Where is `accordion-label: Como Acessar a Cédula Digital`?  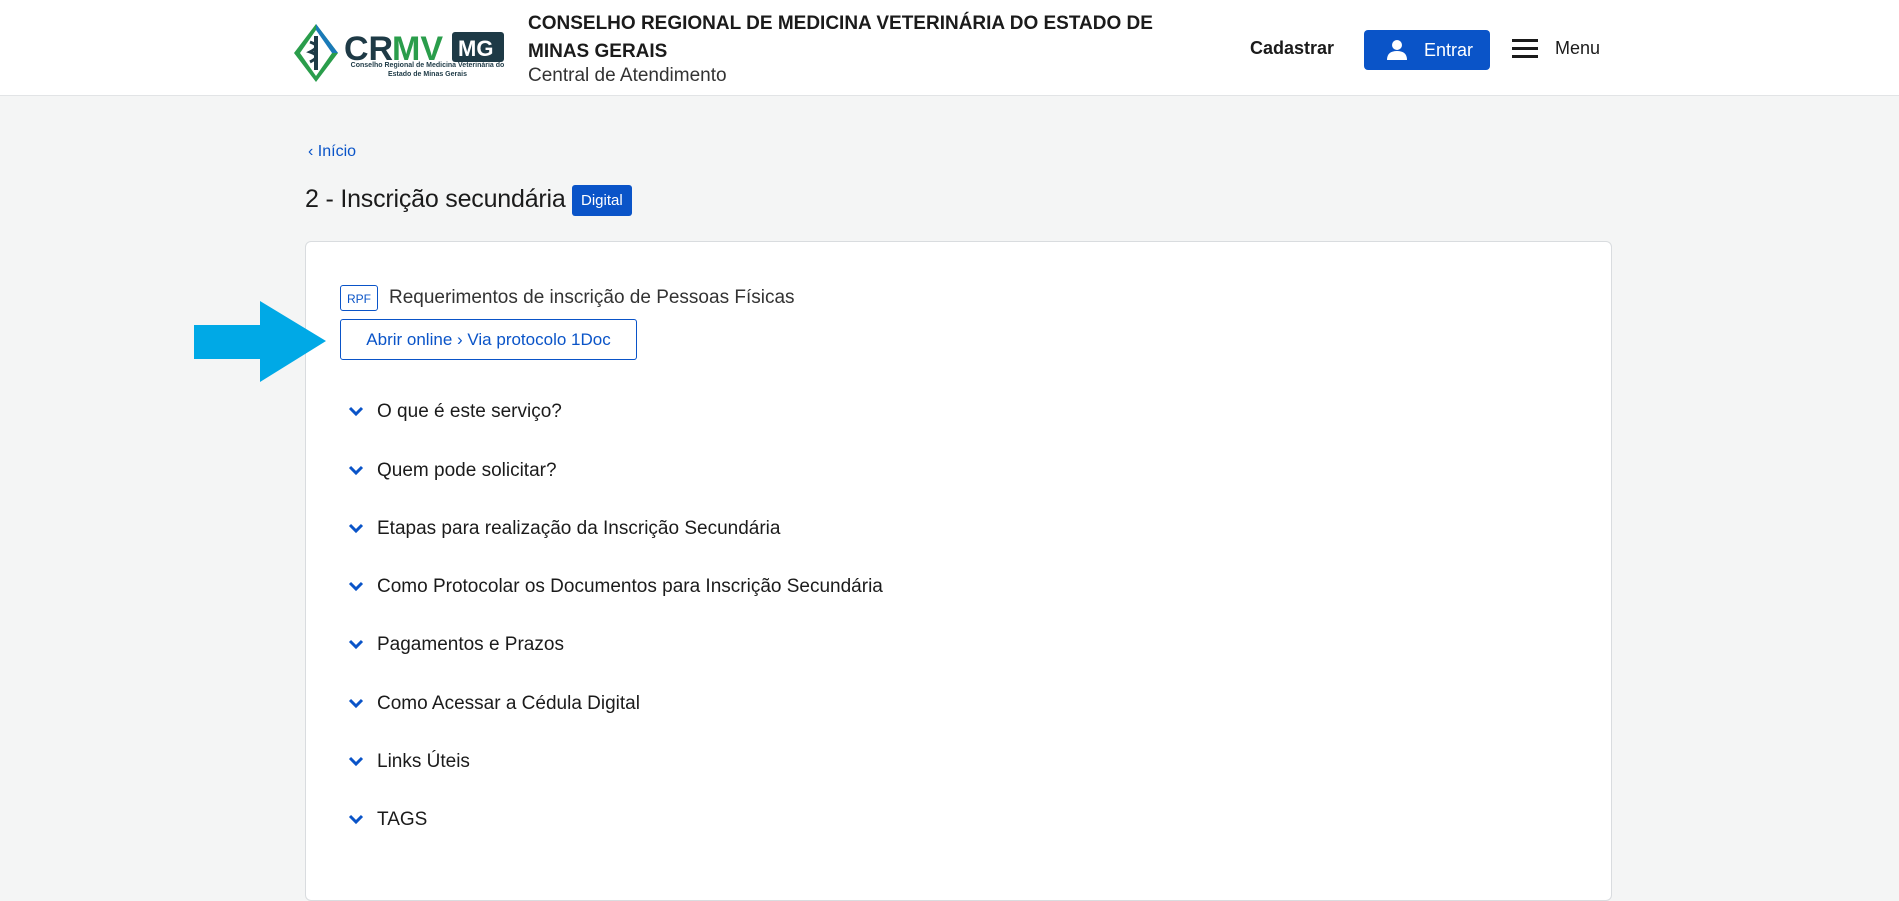 accordion-label: Como Acessar a Cédula Digital is located at coordinates (508, 703).